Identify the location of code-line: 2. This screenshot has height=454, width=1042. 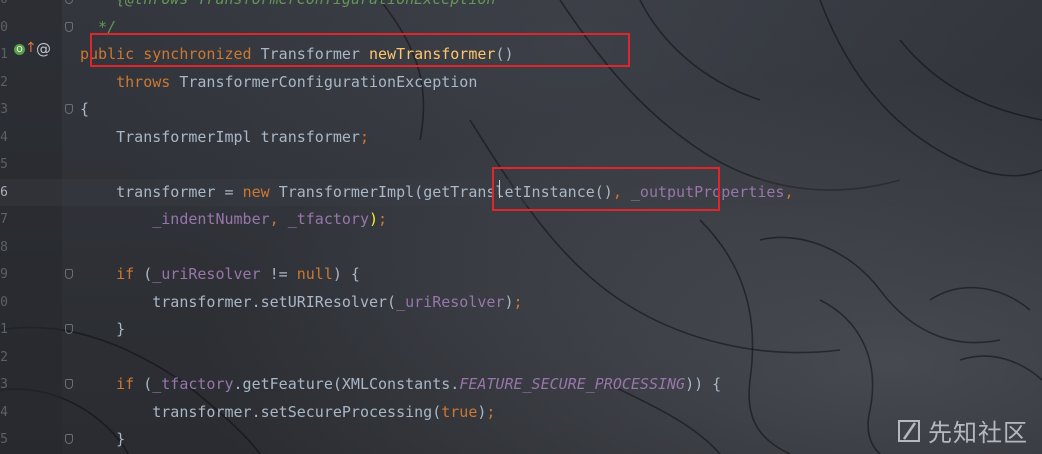
(521, 358).